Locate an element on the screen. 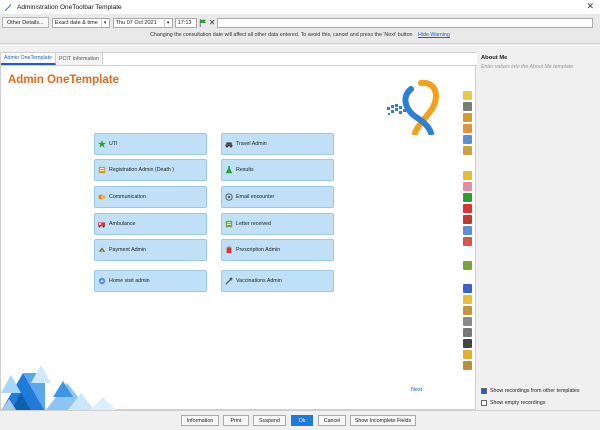 This screenshot has height=430, width=600. document-icon is located at coordinates (467, 150).